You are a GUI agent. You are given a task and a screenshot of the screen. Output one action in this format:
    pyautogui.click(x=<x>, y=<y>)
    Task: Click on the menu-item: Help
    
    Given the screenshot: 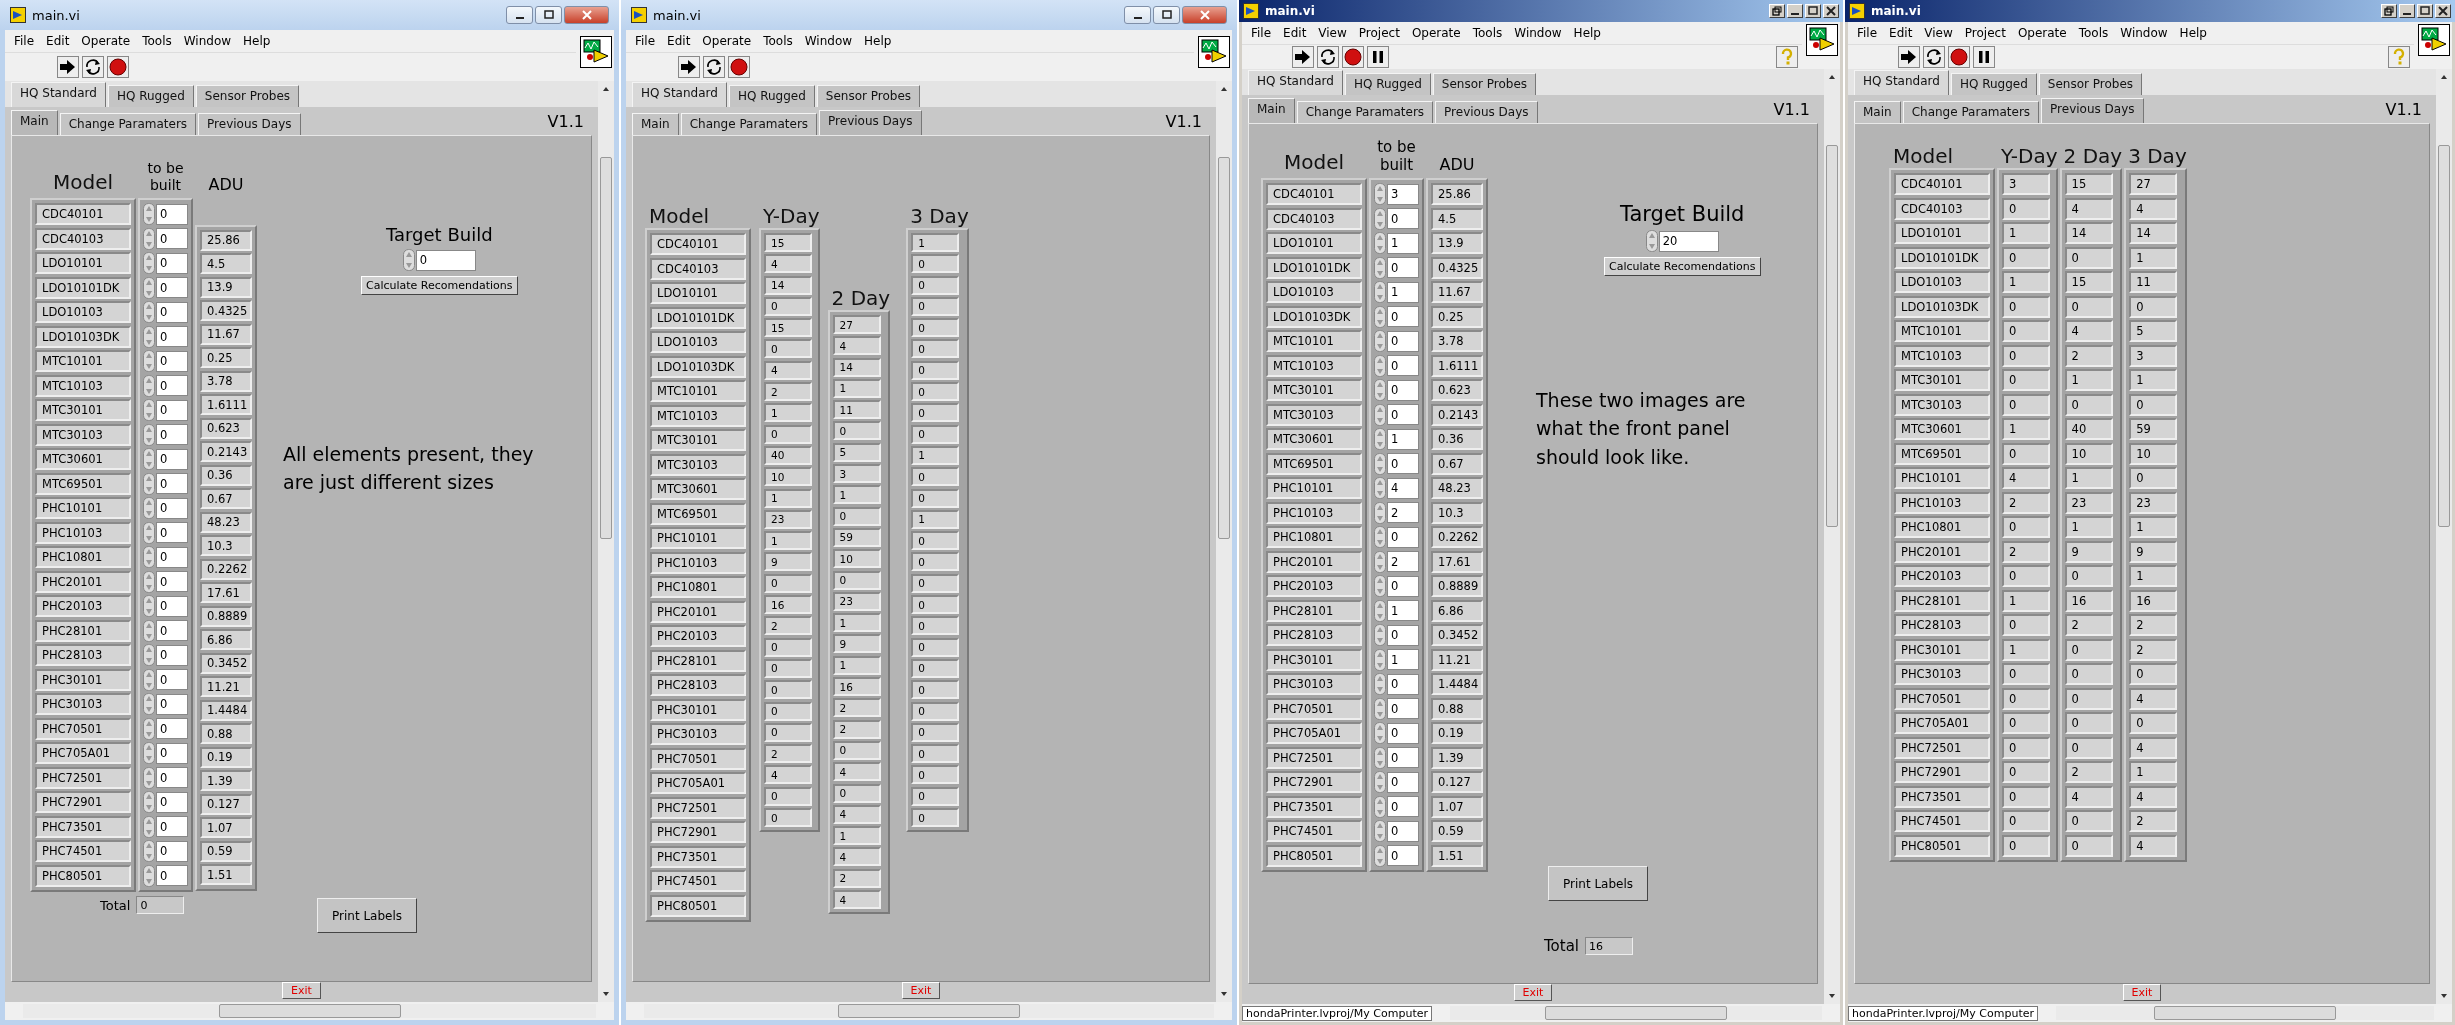 What is the action you would take?
    pyautogui.click(x=1587, y=33)
    